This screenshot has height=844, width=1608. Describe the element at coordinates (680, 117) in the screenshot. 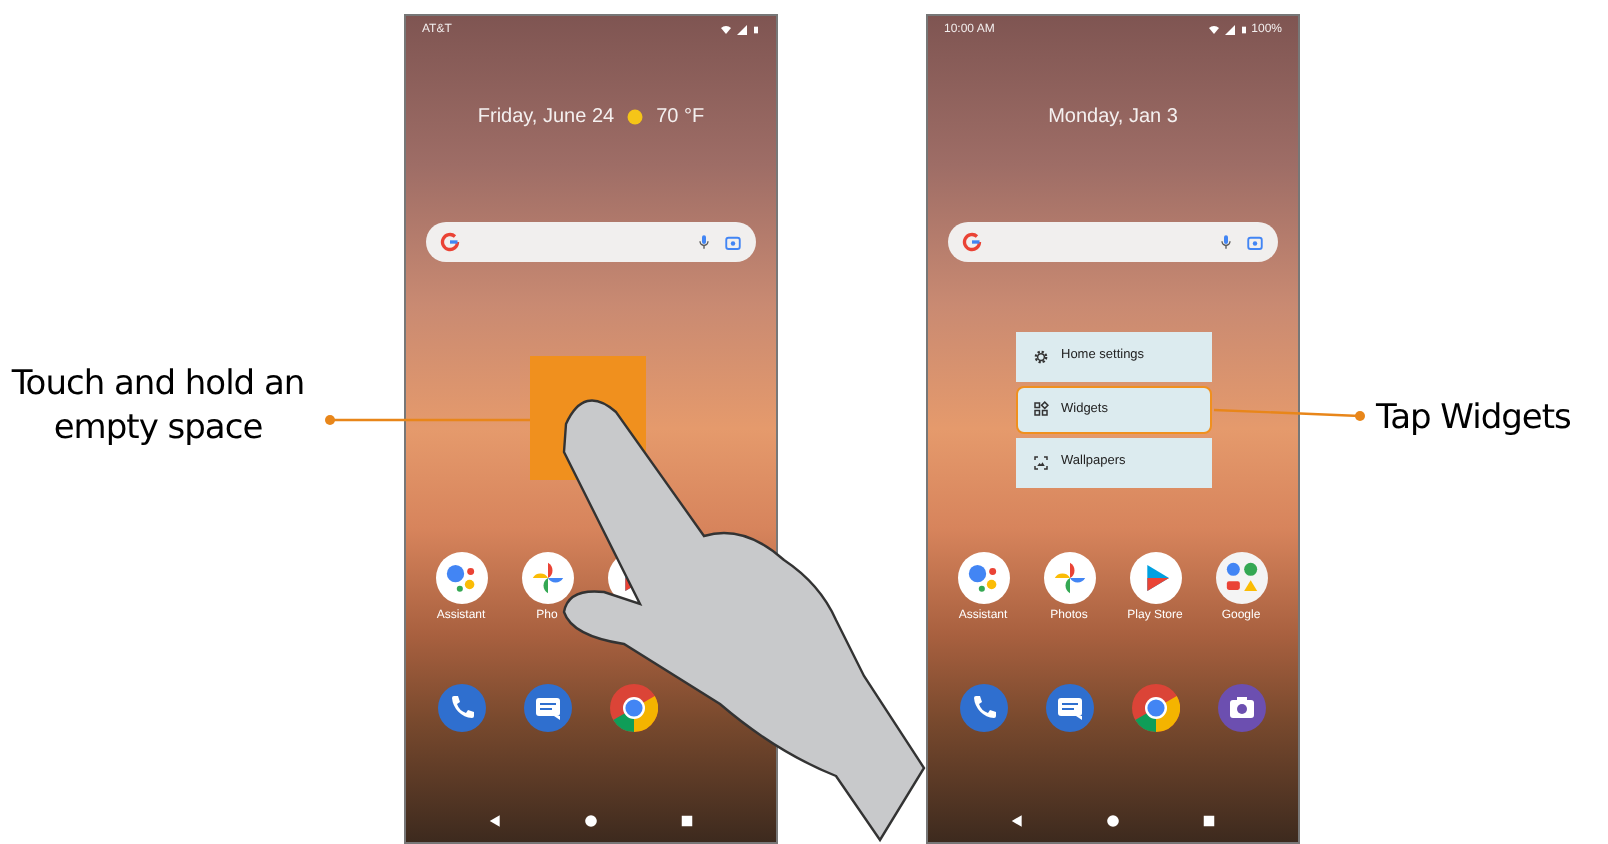

I see `temperature-text: 70 °F` at that location.